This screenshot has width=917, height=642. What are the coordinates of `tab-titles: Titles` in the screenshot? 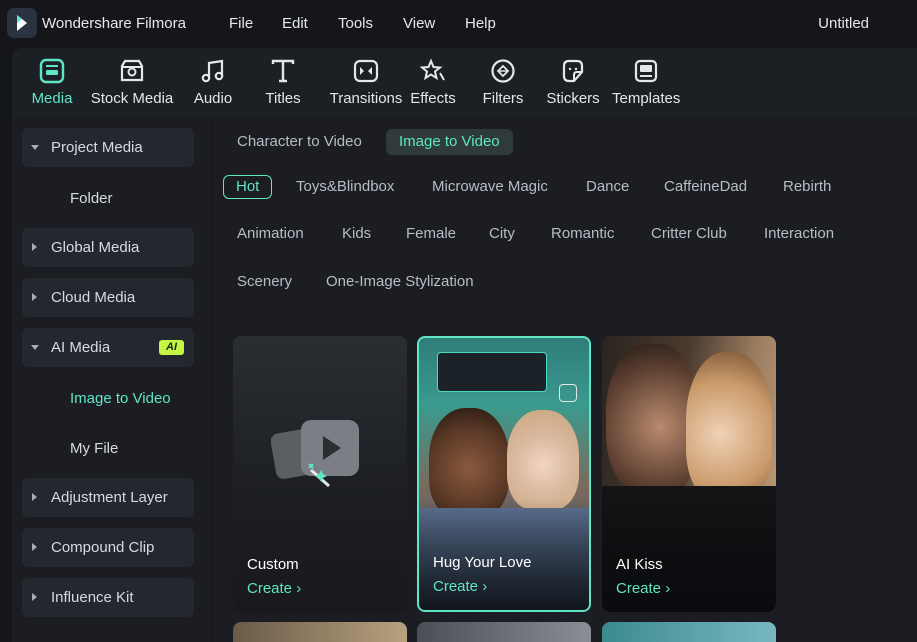 It's located at (283, 82).